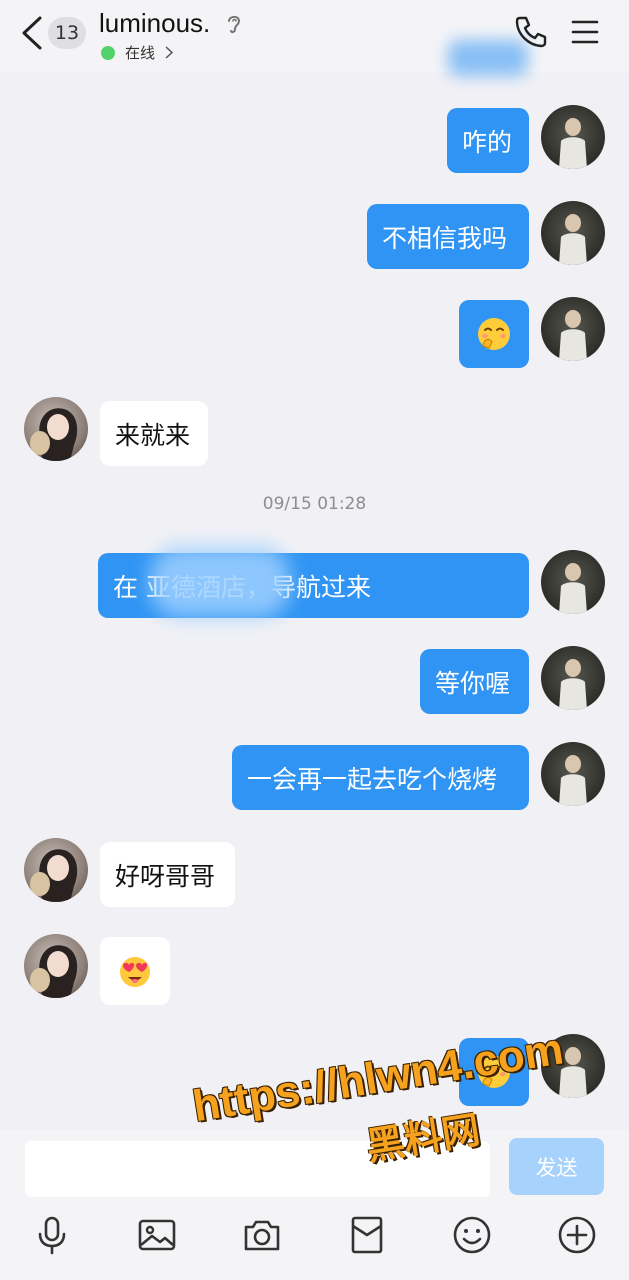  I want to click on outgoing-emoji-message, so click(494, 334).